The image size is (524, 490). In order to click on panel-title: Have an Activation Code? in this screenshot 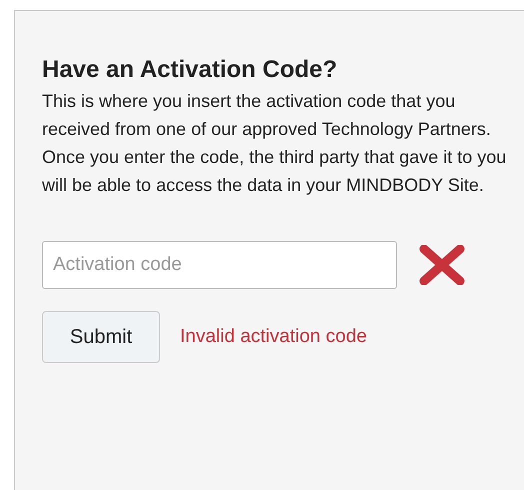, I will do `click(190, 70)`.